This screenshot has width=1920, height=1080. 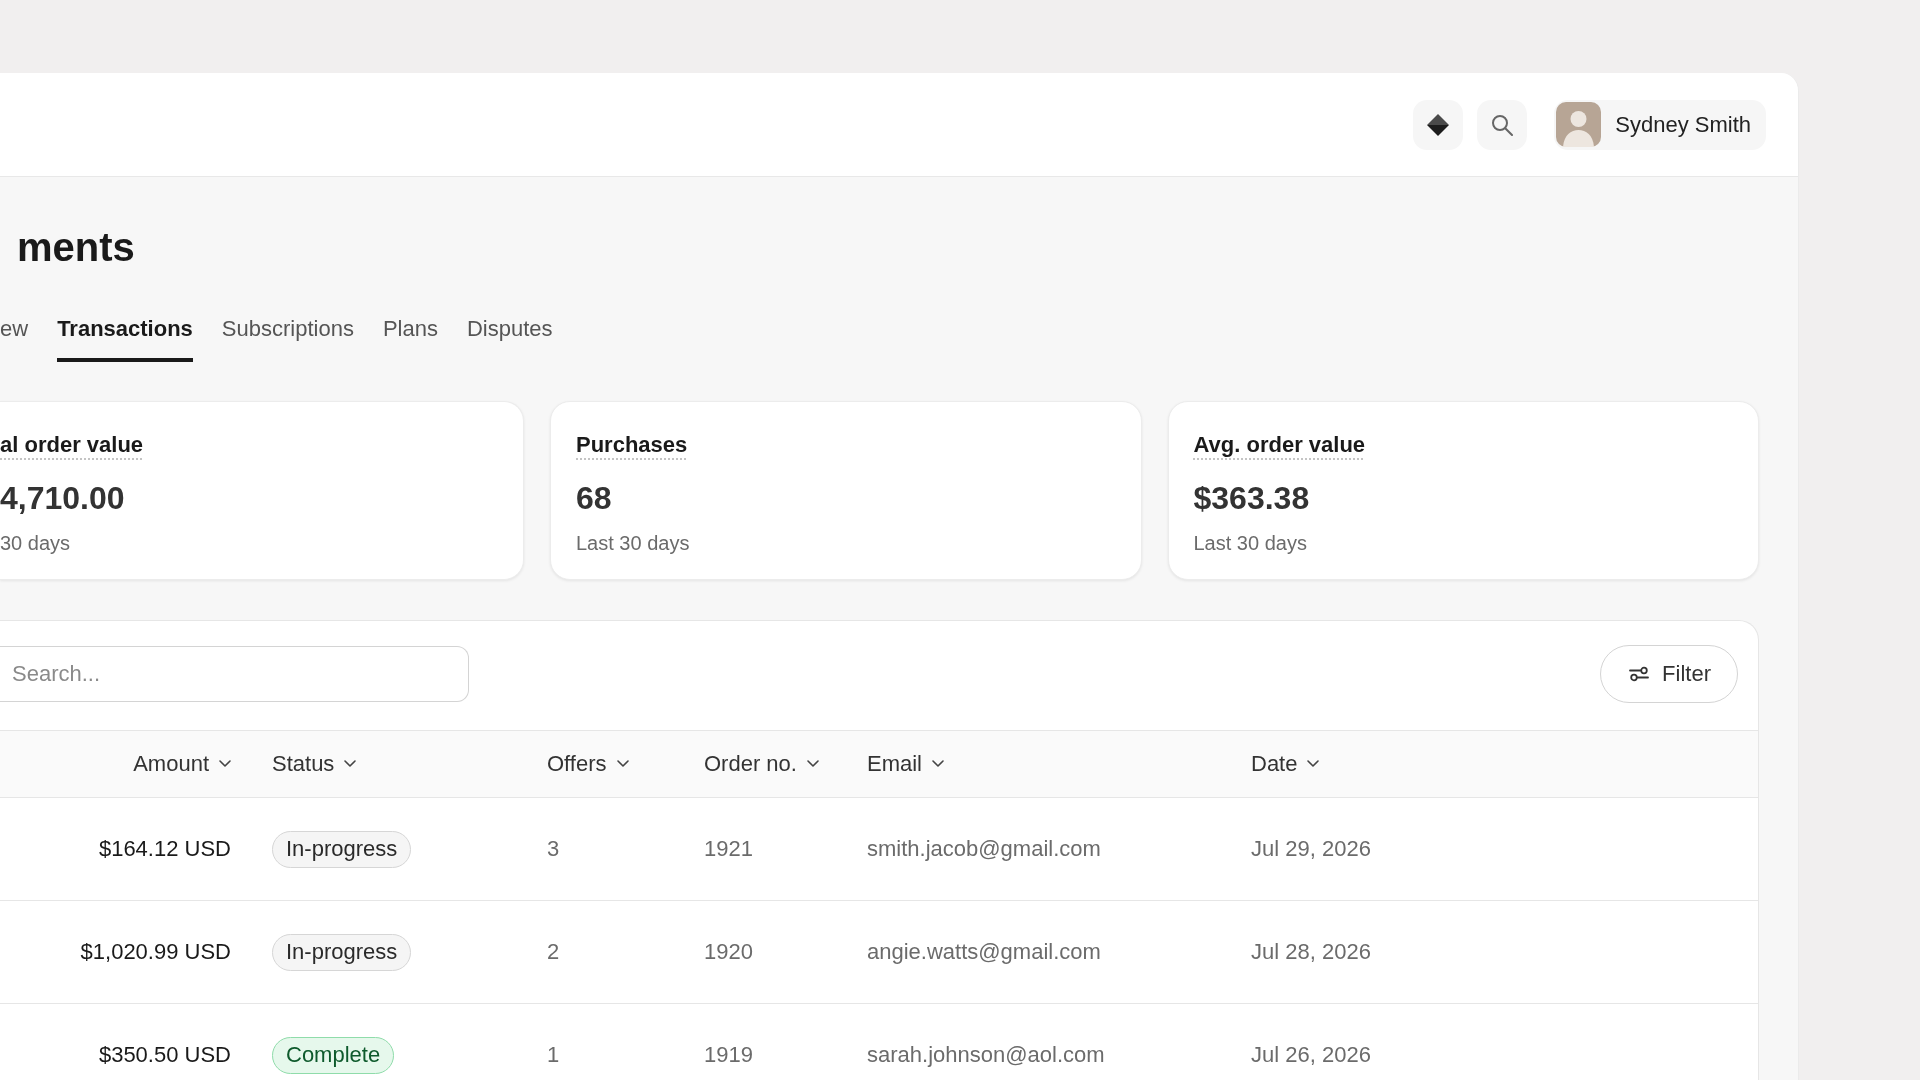 What do you see at coordinates (553, 1055) in the screenshot?
I see `table-cell: 1` at bounding box center [553, 1055].